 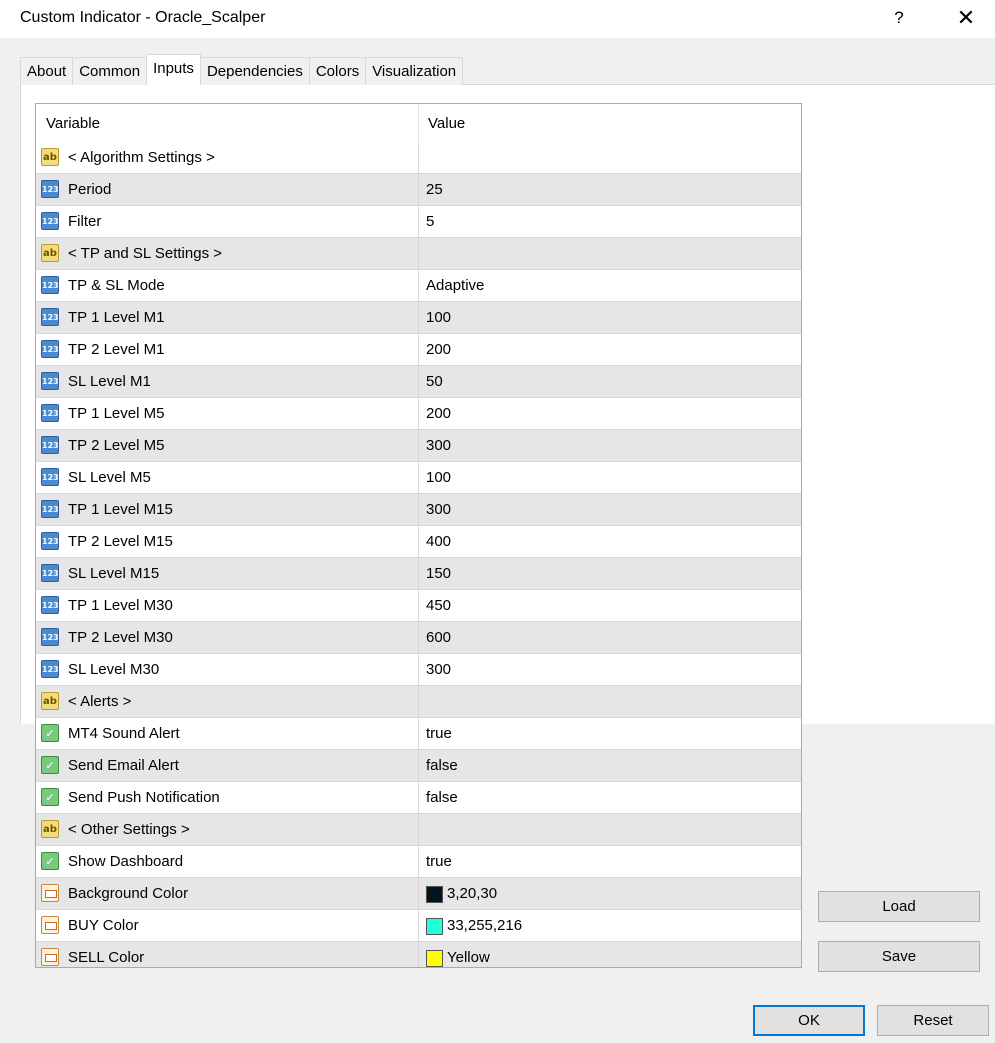 I want to click on table-row: 123 TP 1 Level M15 300, so click(x=418, y=510).